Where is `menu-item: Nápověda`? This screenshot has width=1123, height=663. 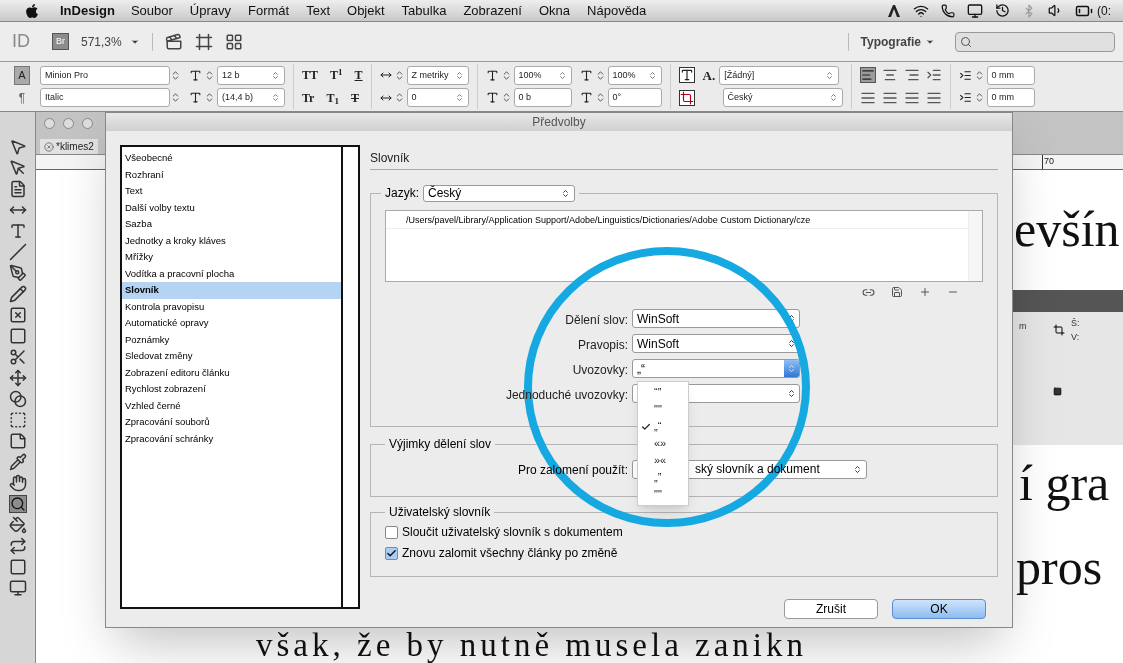 menu-item: Nápověda is located at coordinates (617, 10).